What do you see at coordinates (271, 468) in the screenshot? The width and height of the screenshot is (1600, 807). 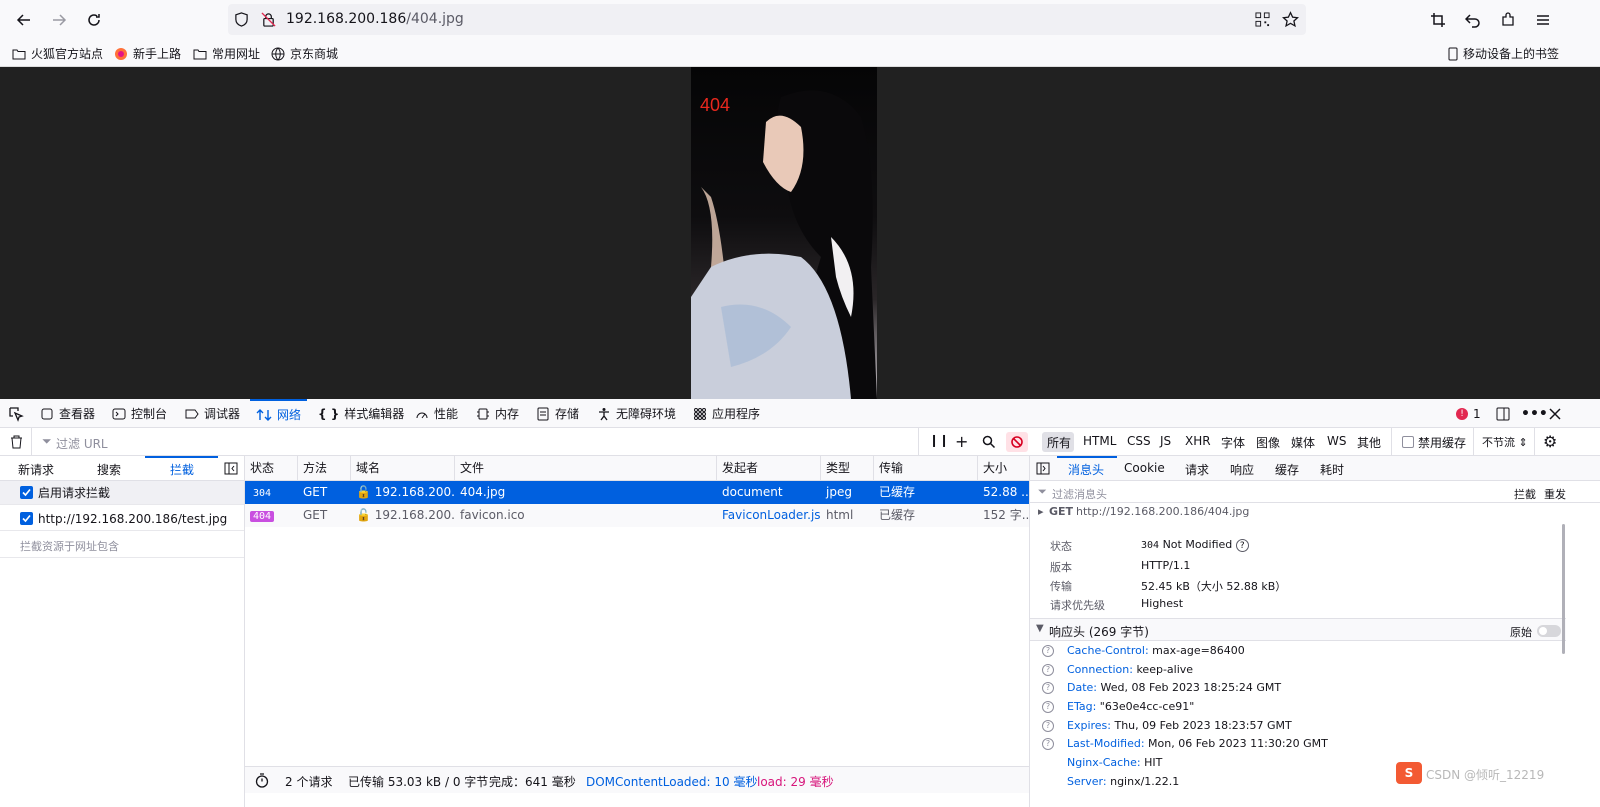 I see `column-header-status: 状态` at bounding box center [271, 468].